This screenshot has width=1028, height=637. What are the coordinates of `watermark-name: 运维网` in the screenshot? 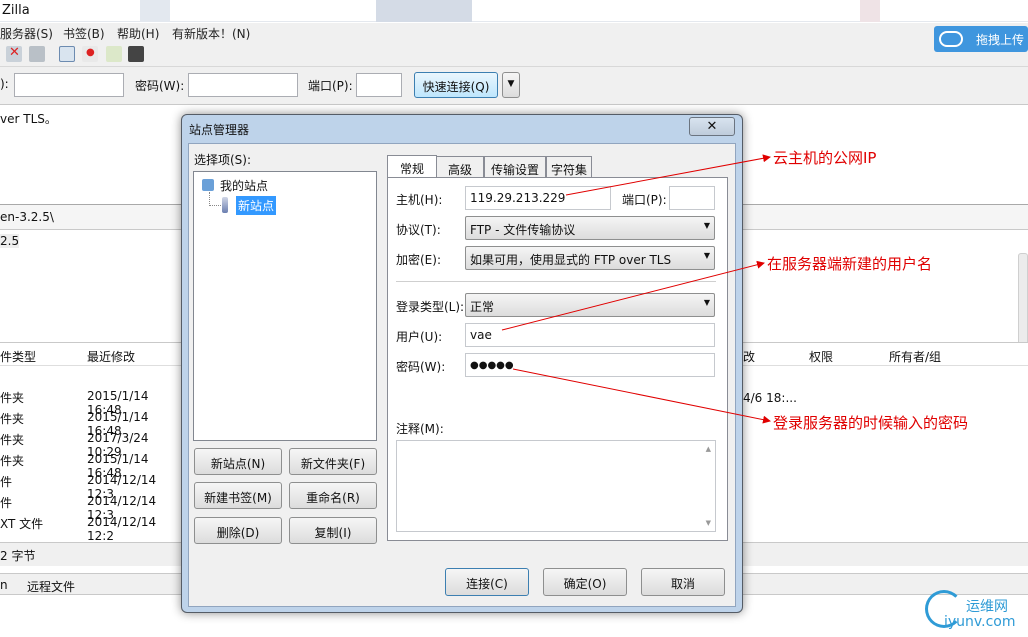 It's located at (987, 607).